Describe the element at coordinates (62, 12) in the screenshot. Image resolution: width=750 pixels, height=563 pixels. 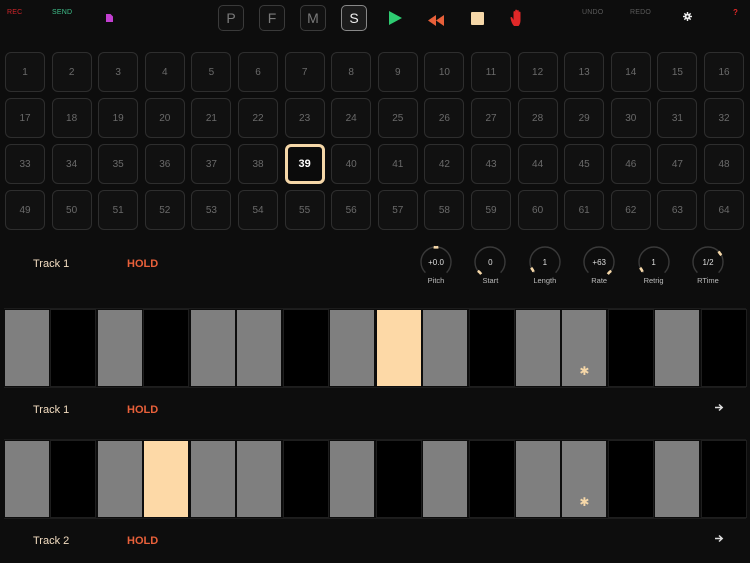
I see `send-button: SEND` at that location.